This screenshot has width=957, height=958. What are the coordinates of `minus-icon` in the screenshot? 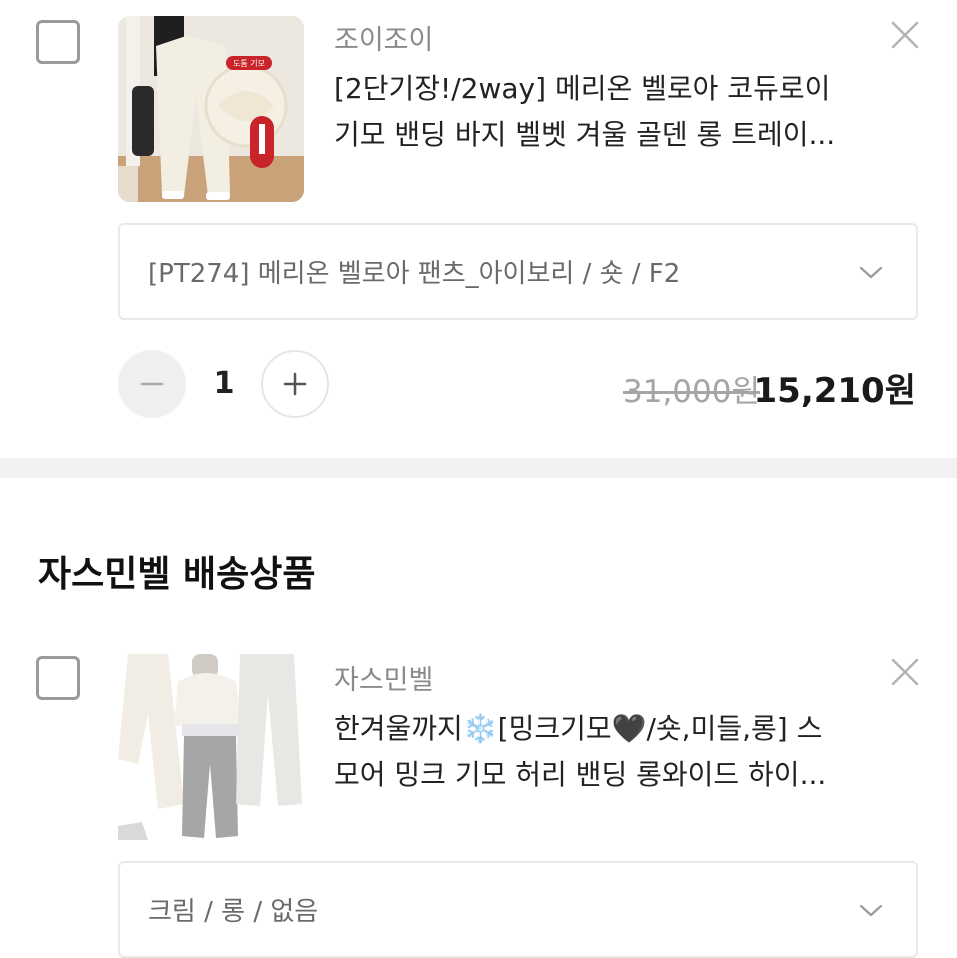 It's located at (152, 384).